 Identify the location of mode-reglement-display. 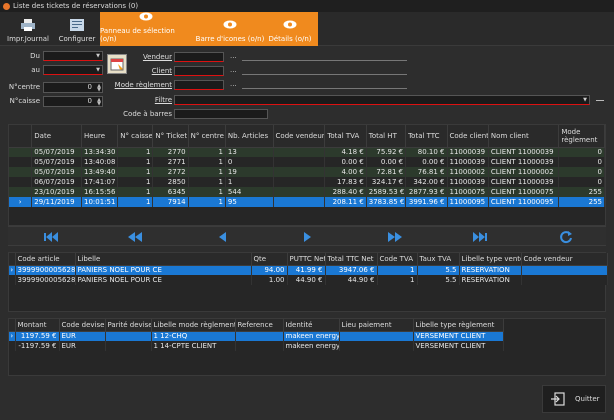
(324, 88).